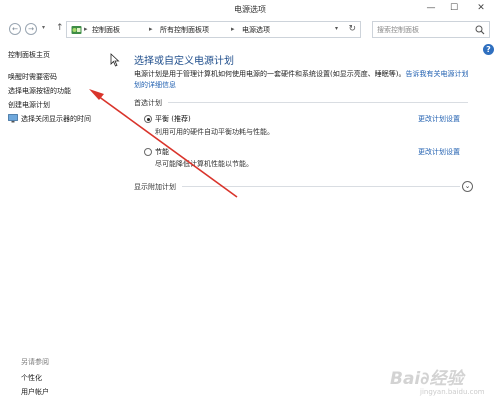 This screenshot has width=500, height=408. I want to click on sidebar-item-display-off: 选择关闭显示器的时间, so click(56, 119).